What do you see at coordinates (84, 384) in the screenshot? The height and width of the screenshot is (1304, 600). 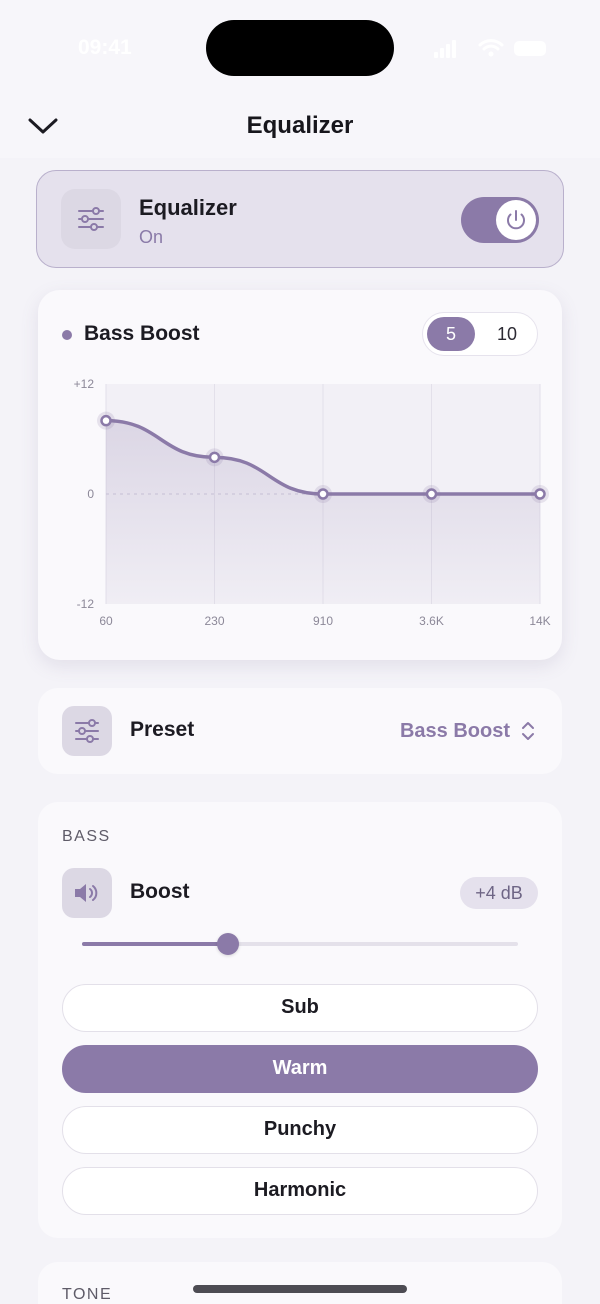 I see `y-tick-label: +12` at bounding box center [84, 384].